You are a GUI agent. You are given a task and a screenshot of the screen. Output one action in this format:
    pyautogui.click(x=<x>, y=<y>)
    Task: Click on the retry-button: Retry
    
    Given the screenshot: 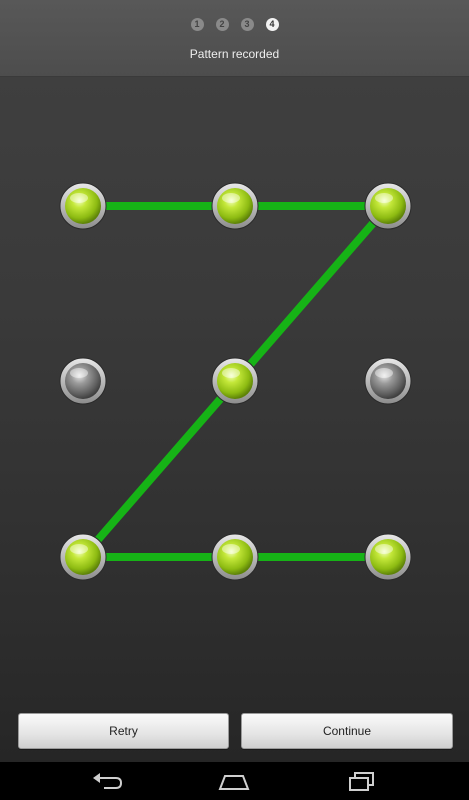 What is the action you would take?
    pyautogui.click(x=123, y=731)
    